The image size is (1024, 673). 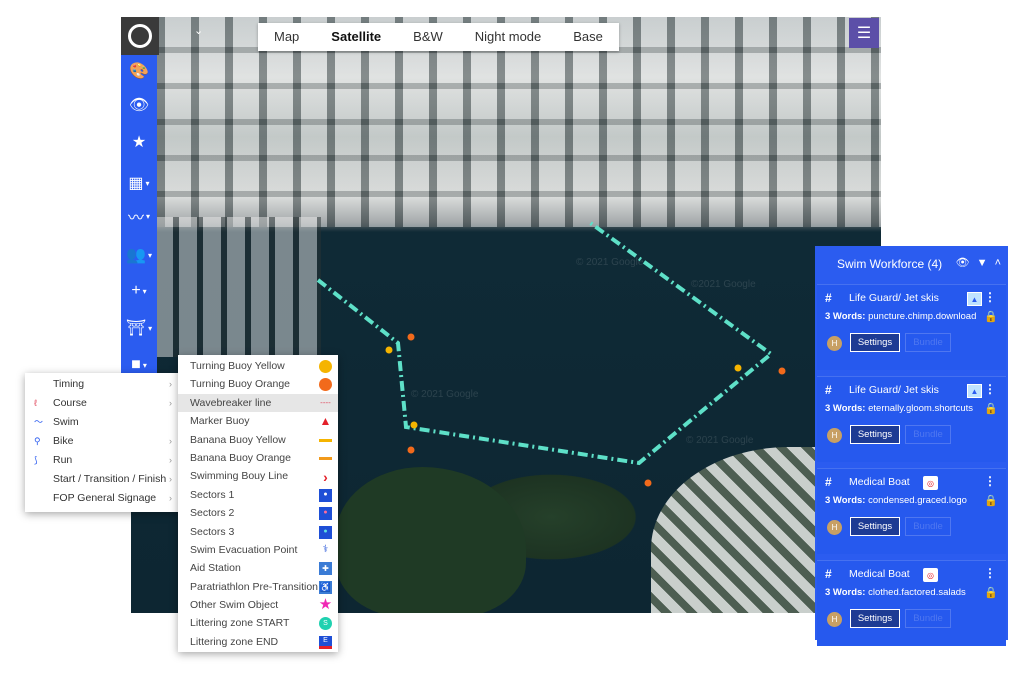 What do you see at coordinates (102, 422) in the screenshot?
I see `menu-item-swim: 〜 Swim` at bounding box center [102, 422].